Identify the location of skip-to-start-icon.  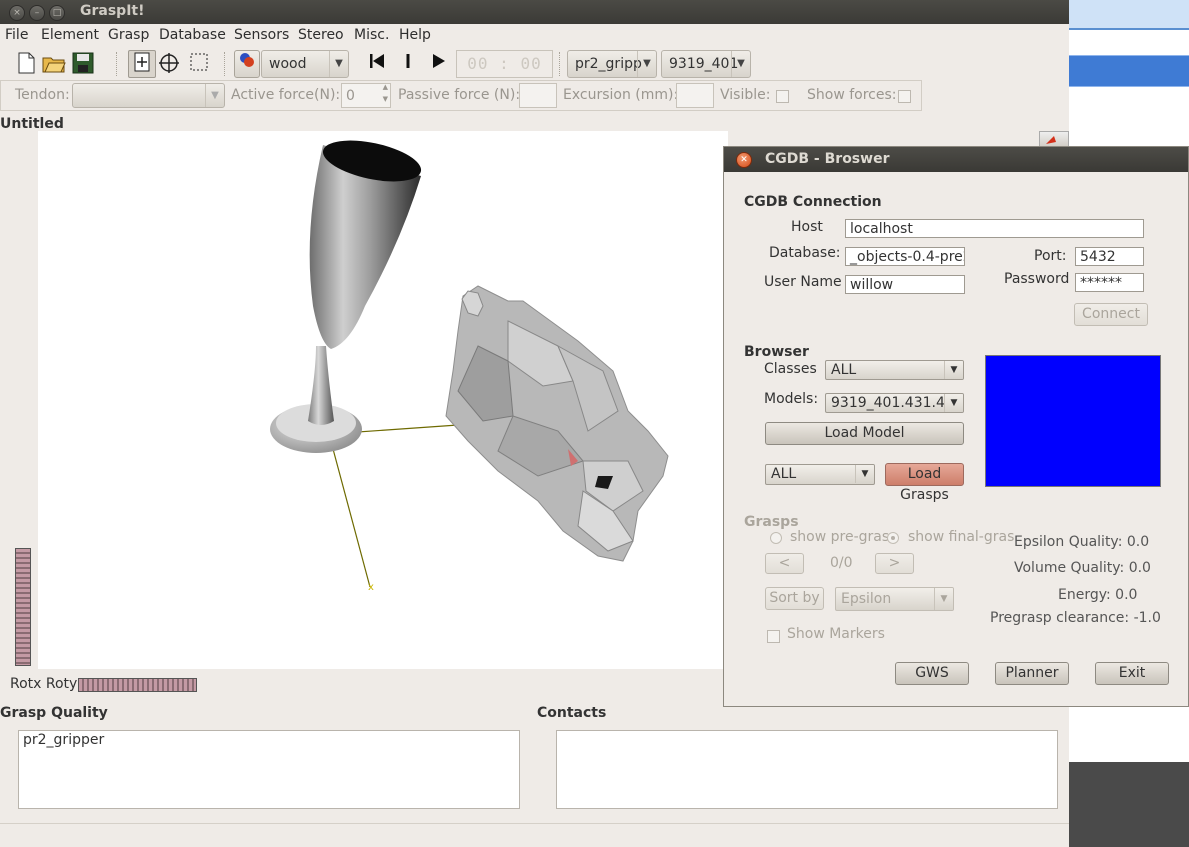
(377, 64).